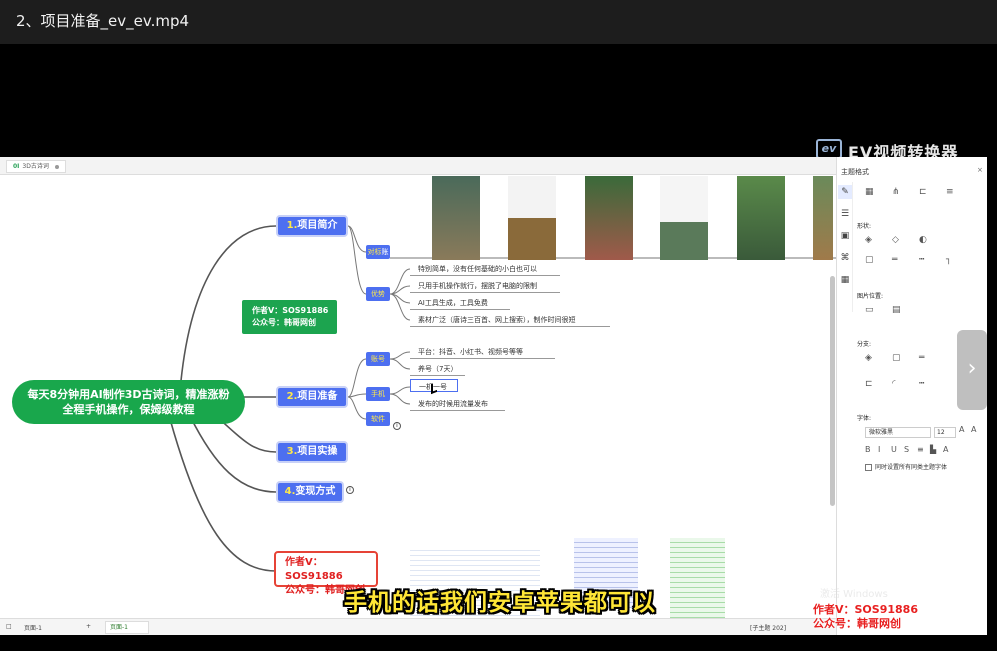  I want to click on branch-1: 1.项目简介, so click(312, 226).